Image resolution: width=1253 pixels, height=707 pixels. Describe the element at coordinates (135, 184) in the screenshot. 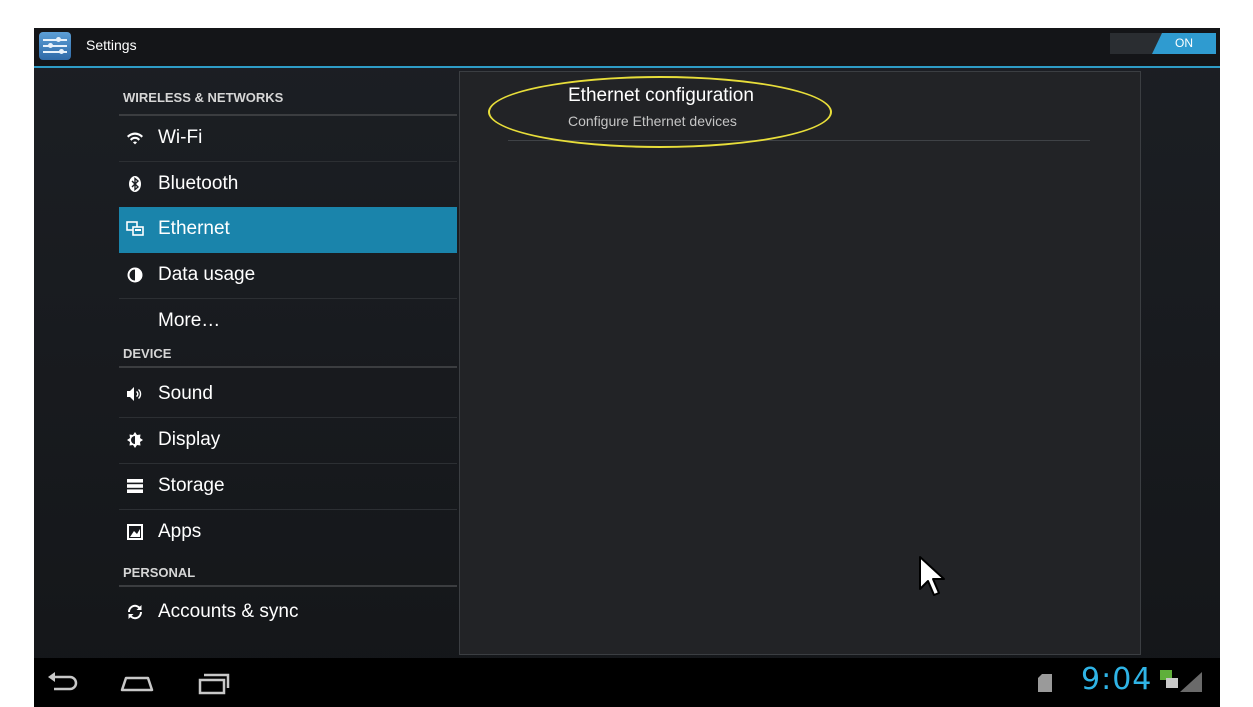

I see `bluetooth-icon` at that location.